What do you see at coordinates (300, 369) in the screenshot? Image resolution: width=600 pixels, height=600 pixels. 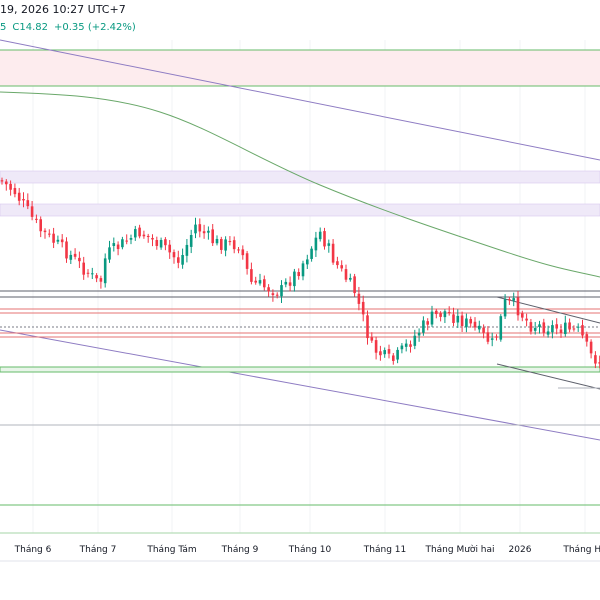 I see `support-zone-green` at bounding box center [300, 369].